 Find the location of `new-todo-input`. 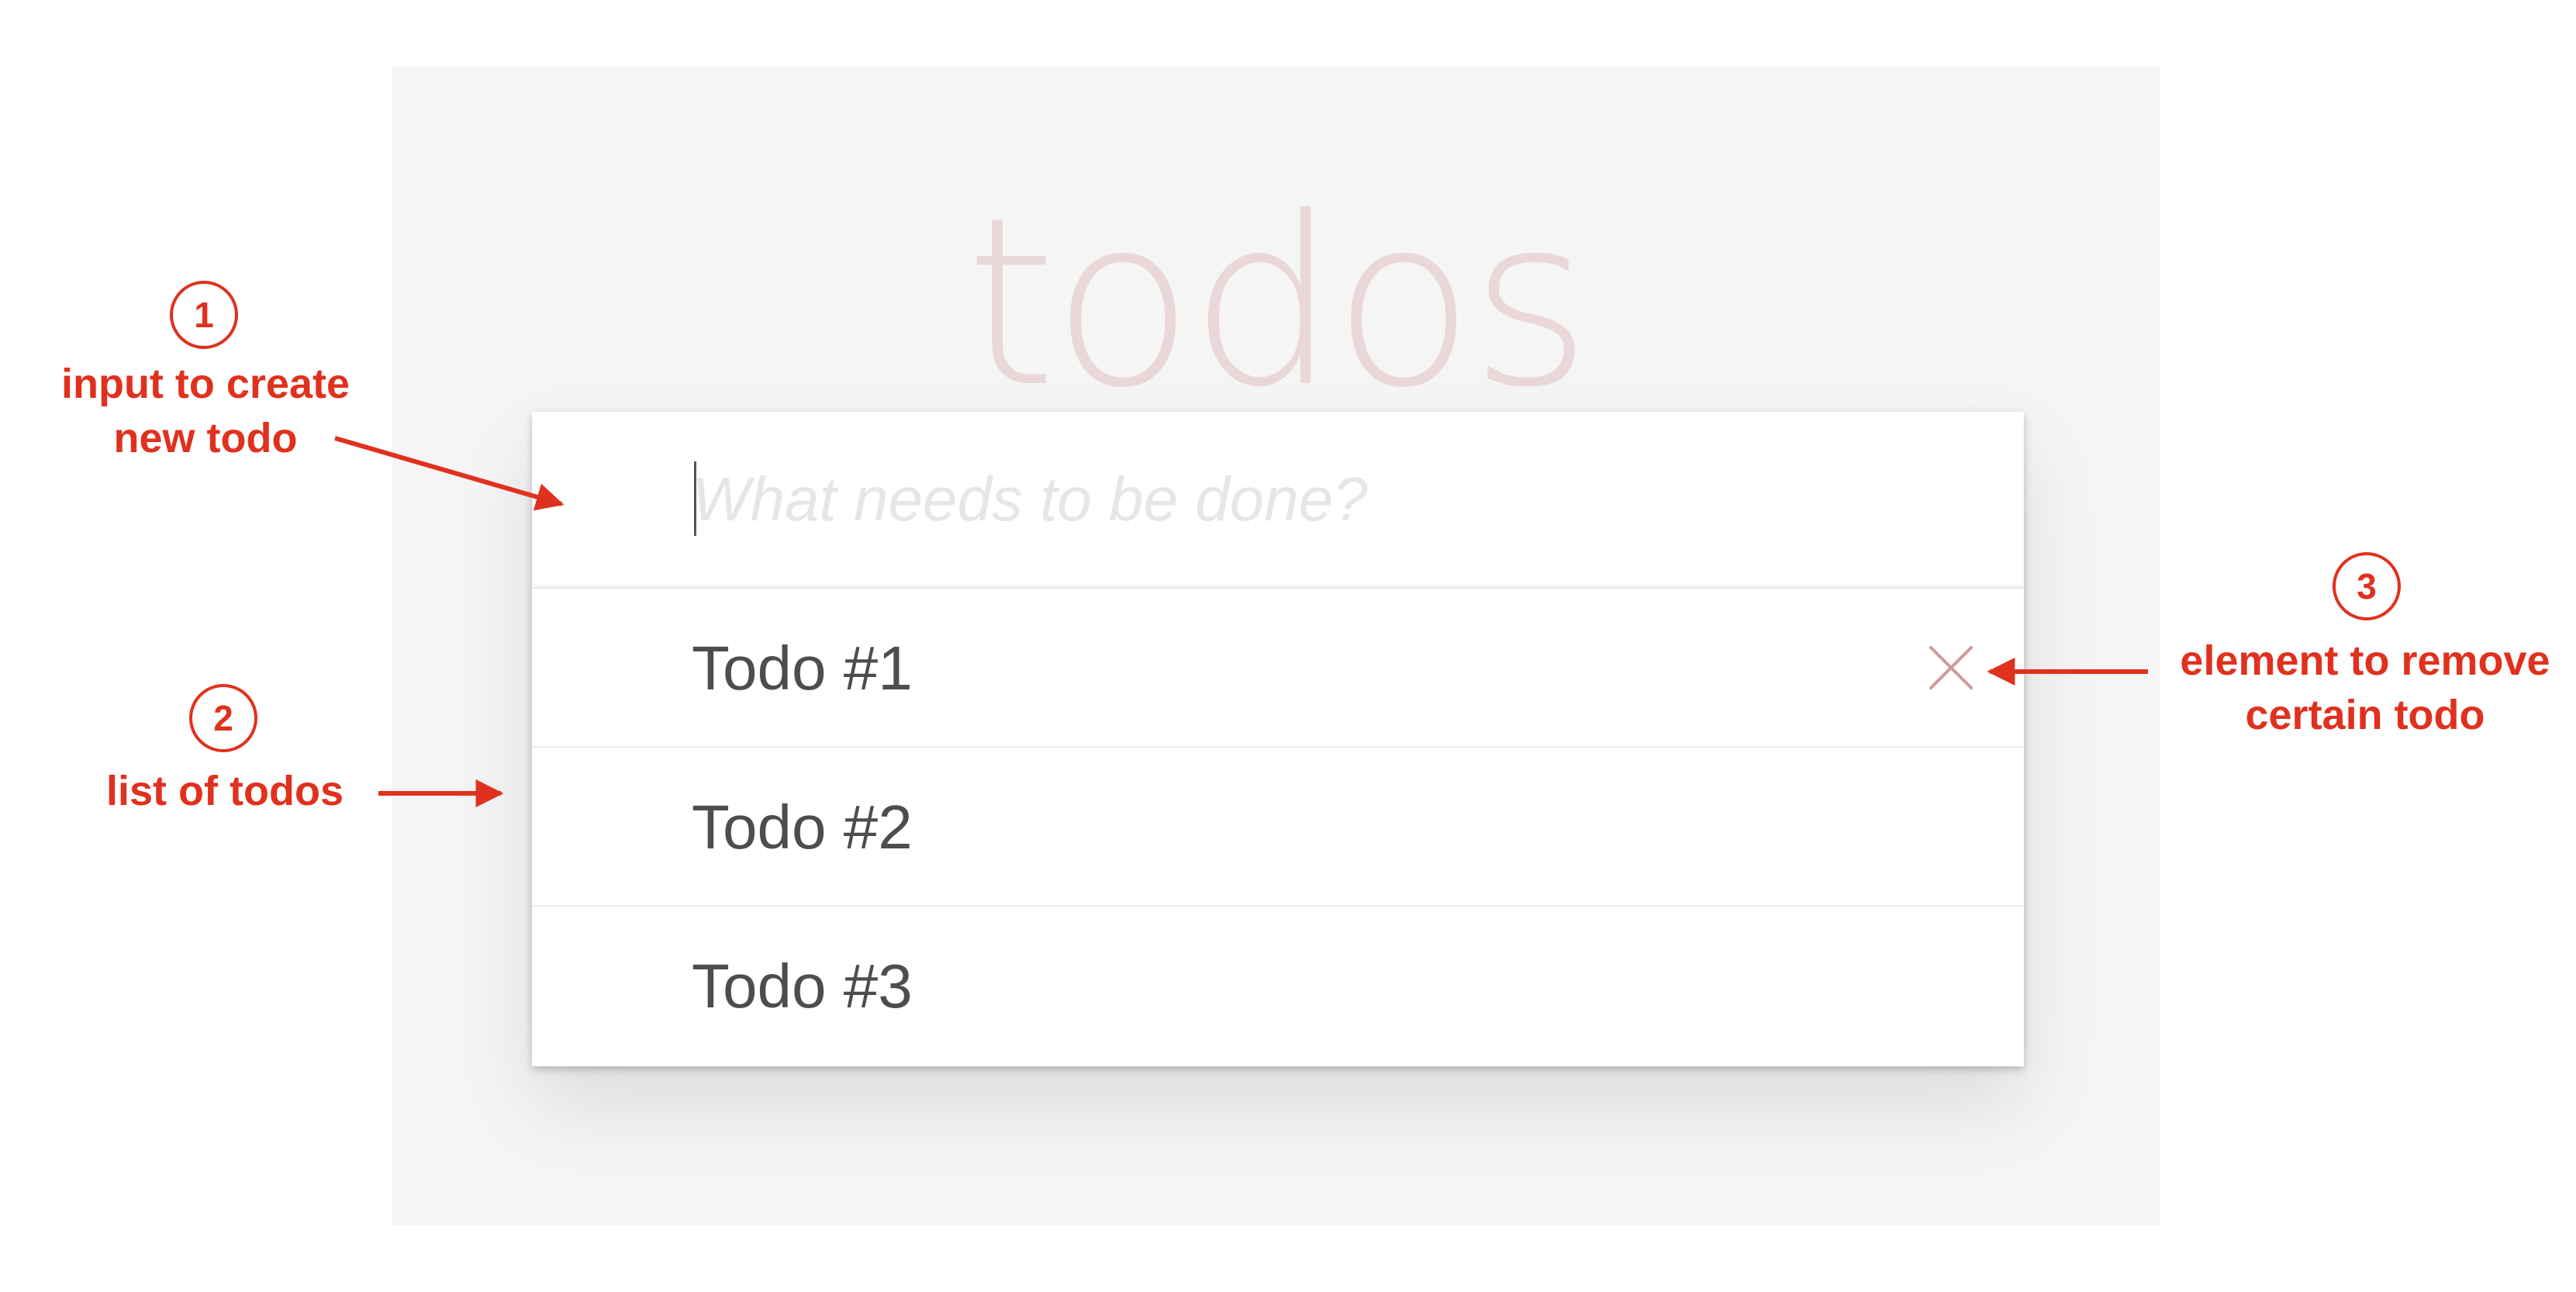

new-todo-input is located at coordinates (1278, 500).